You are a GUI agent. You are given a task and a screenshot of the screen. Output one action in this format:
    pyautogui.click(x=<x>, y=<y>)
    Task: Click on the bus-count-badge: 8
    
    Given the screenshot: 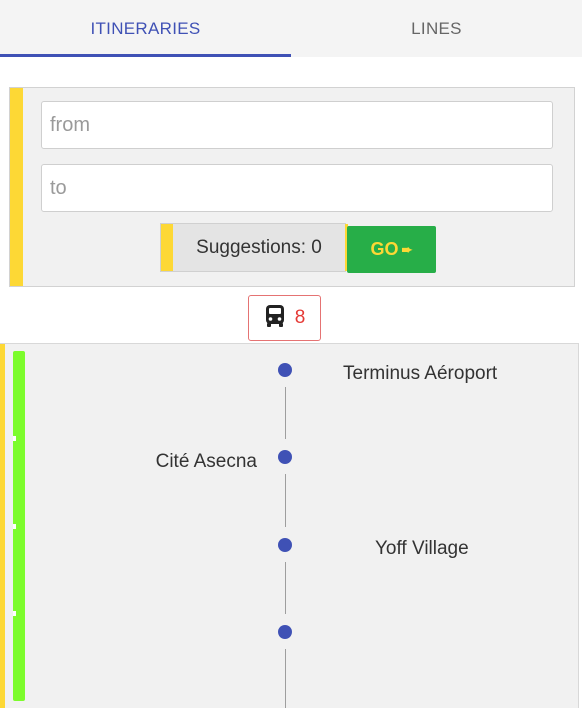 What is the action you would take?
    pyautogui.click(x=284, y=318)
    